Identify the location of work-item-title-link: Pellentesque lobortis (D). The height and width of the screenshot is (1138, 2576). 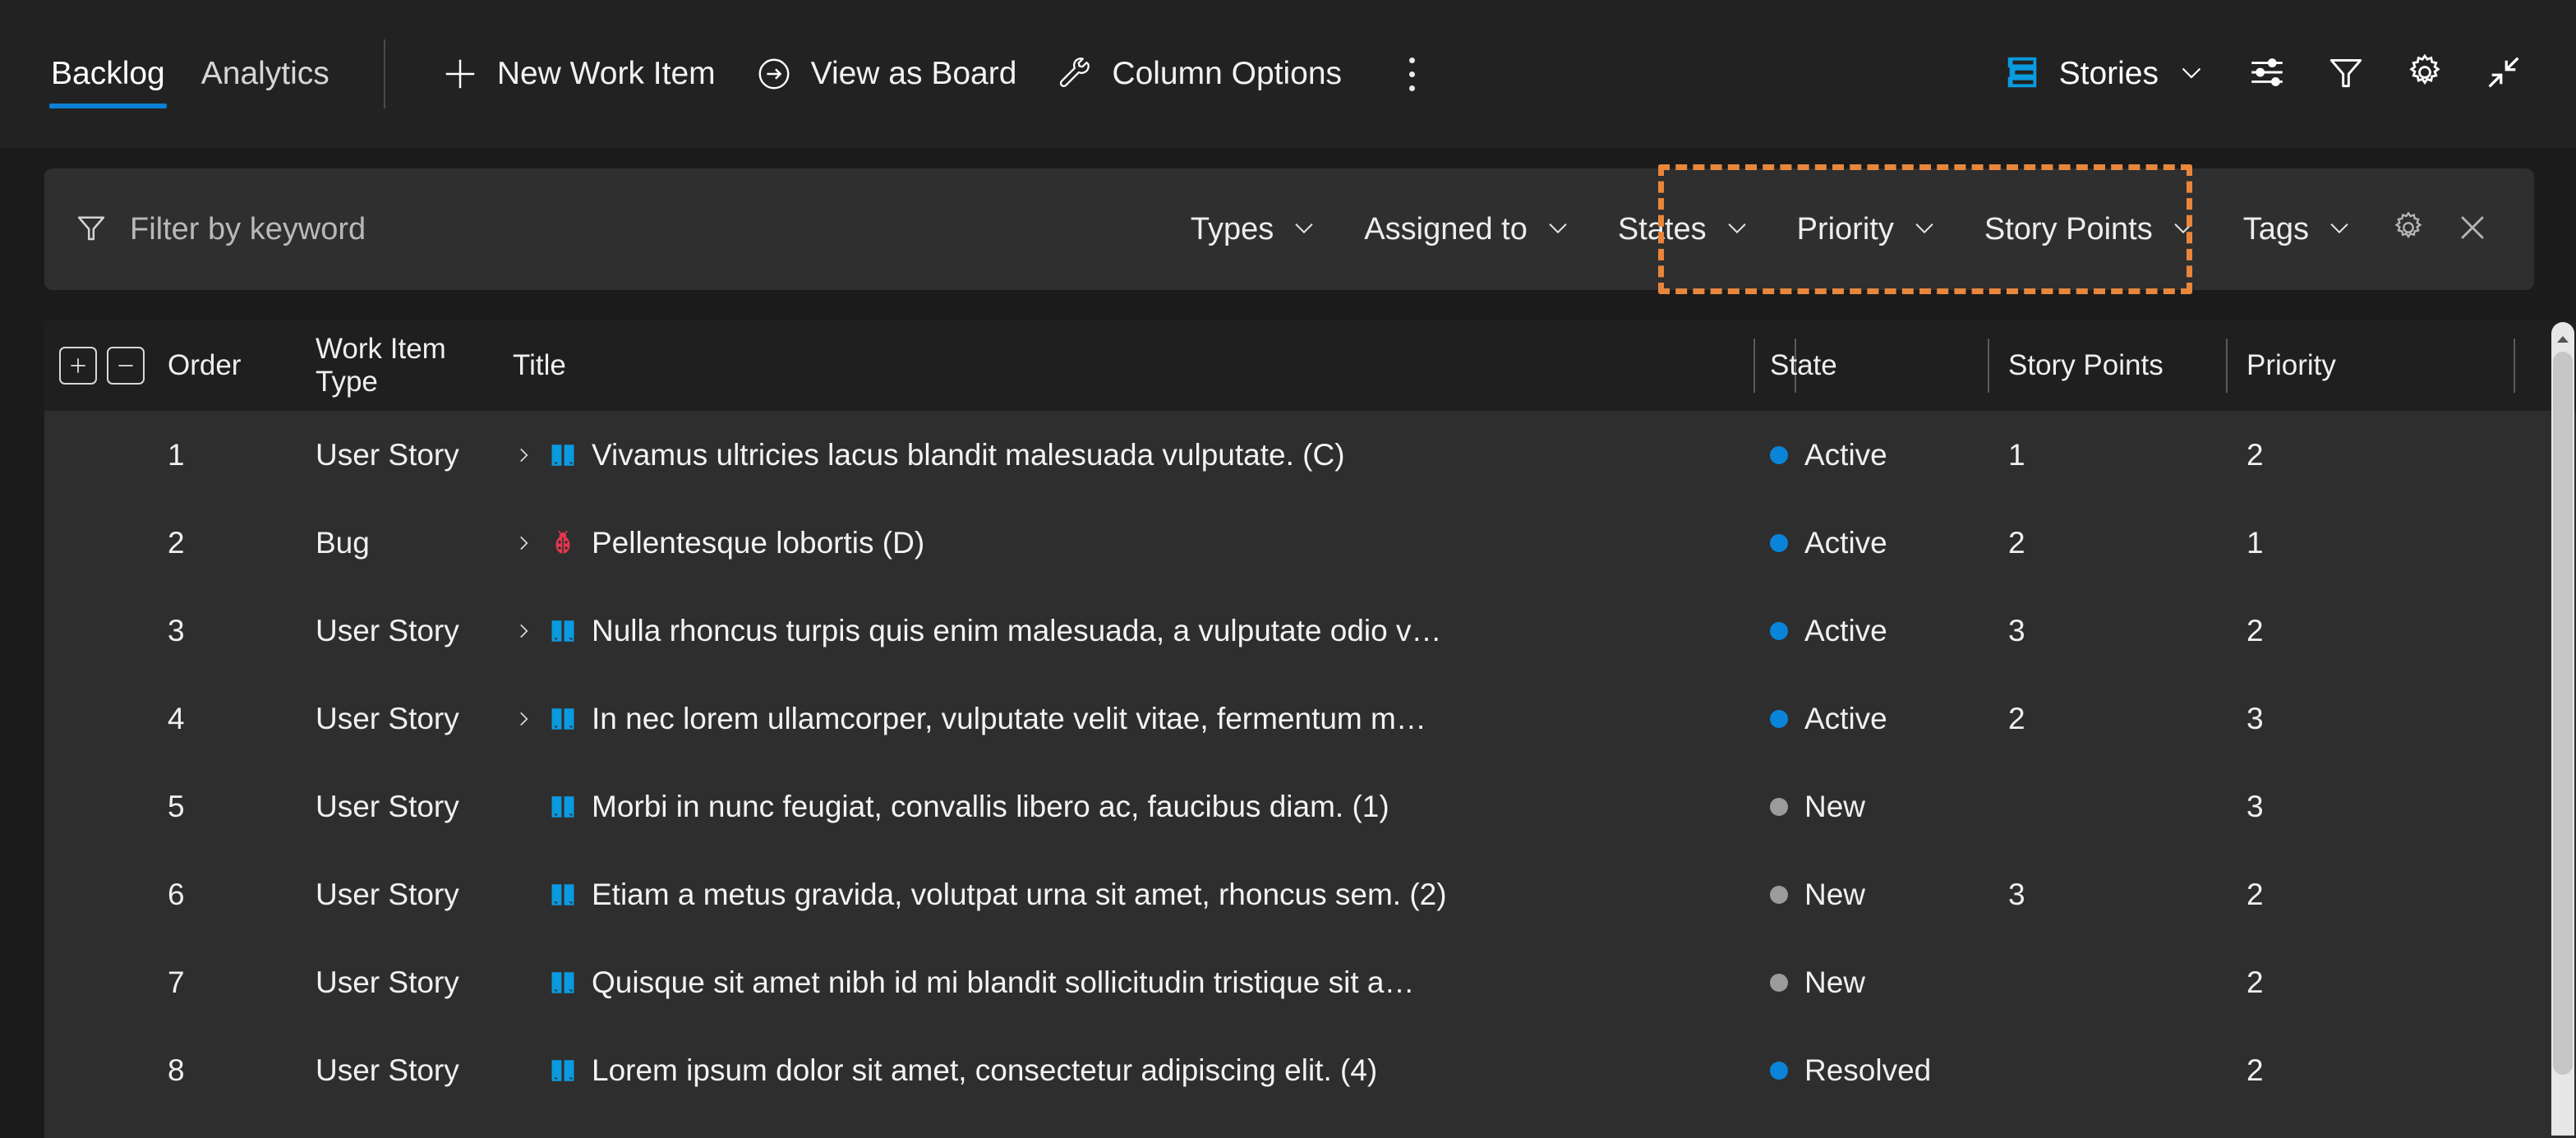
(758, 543).